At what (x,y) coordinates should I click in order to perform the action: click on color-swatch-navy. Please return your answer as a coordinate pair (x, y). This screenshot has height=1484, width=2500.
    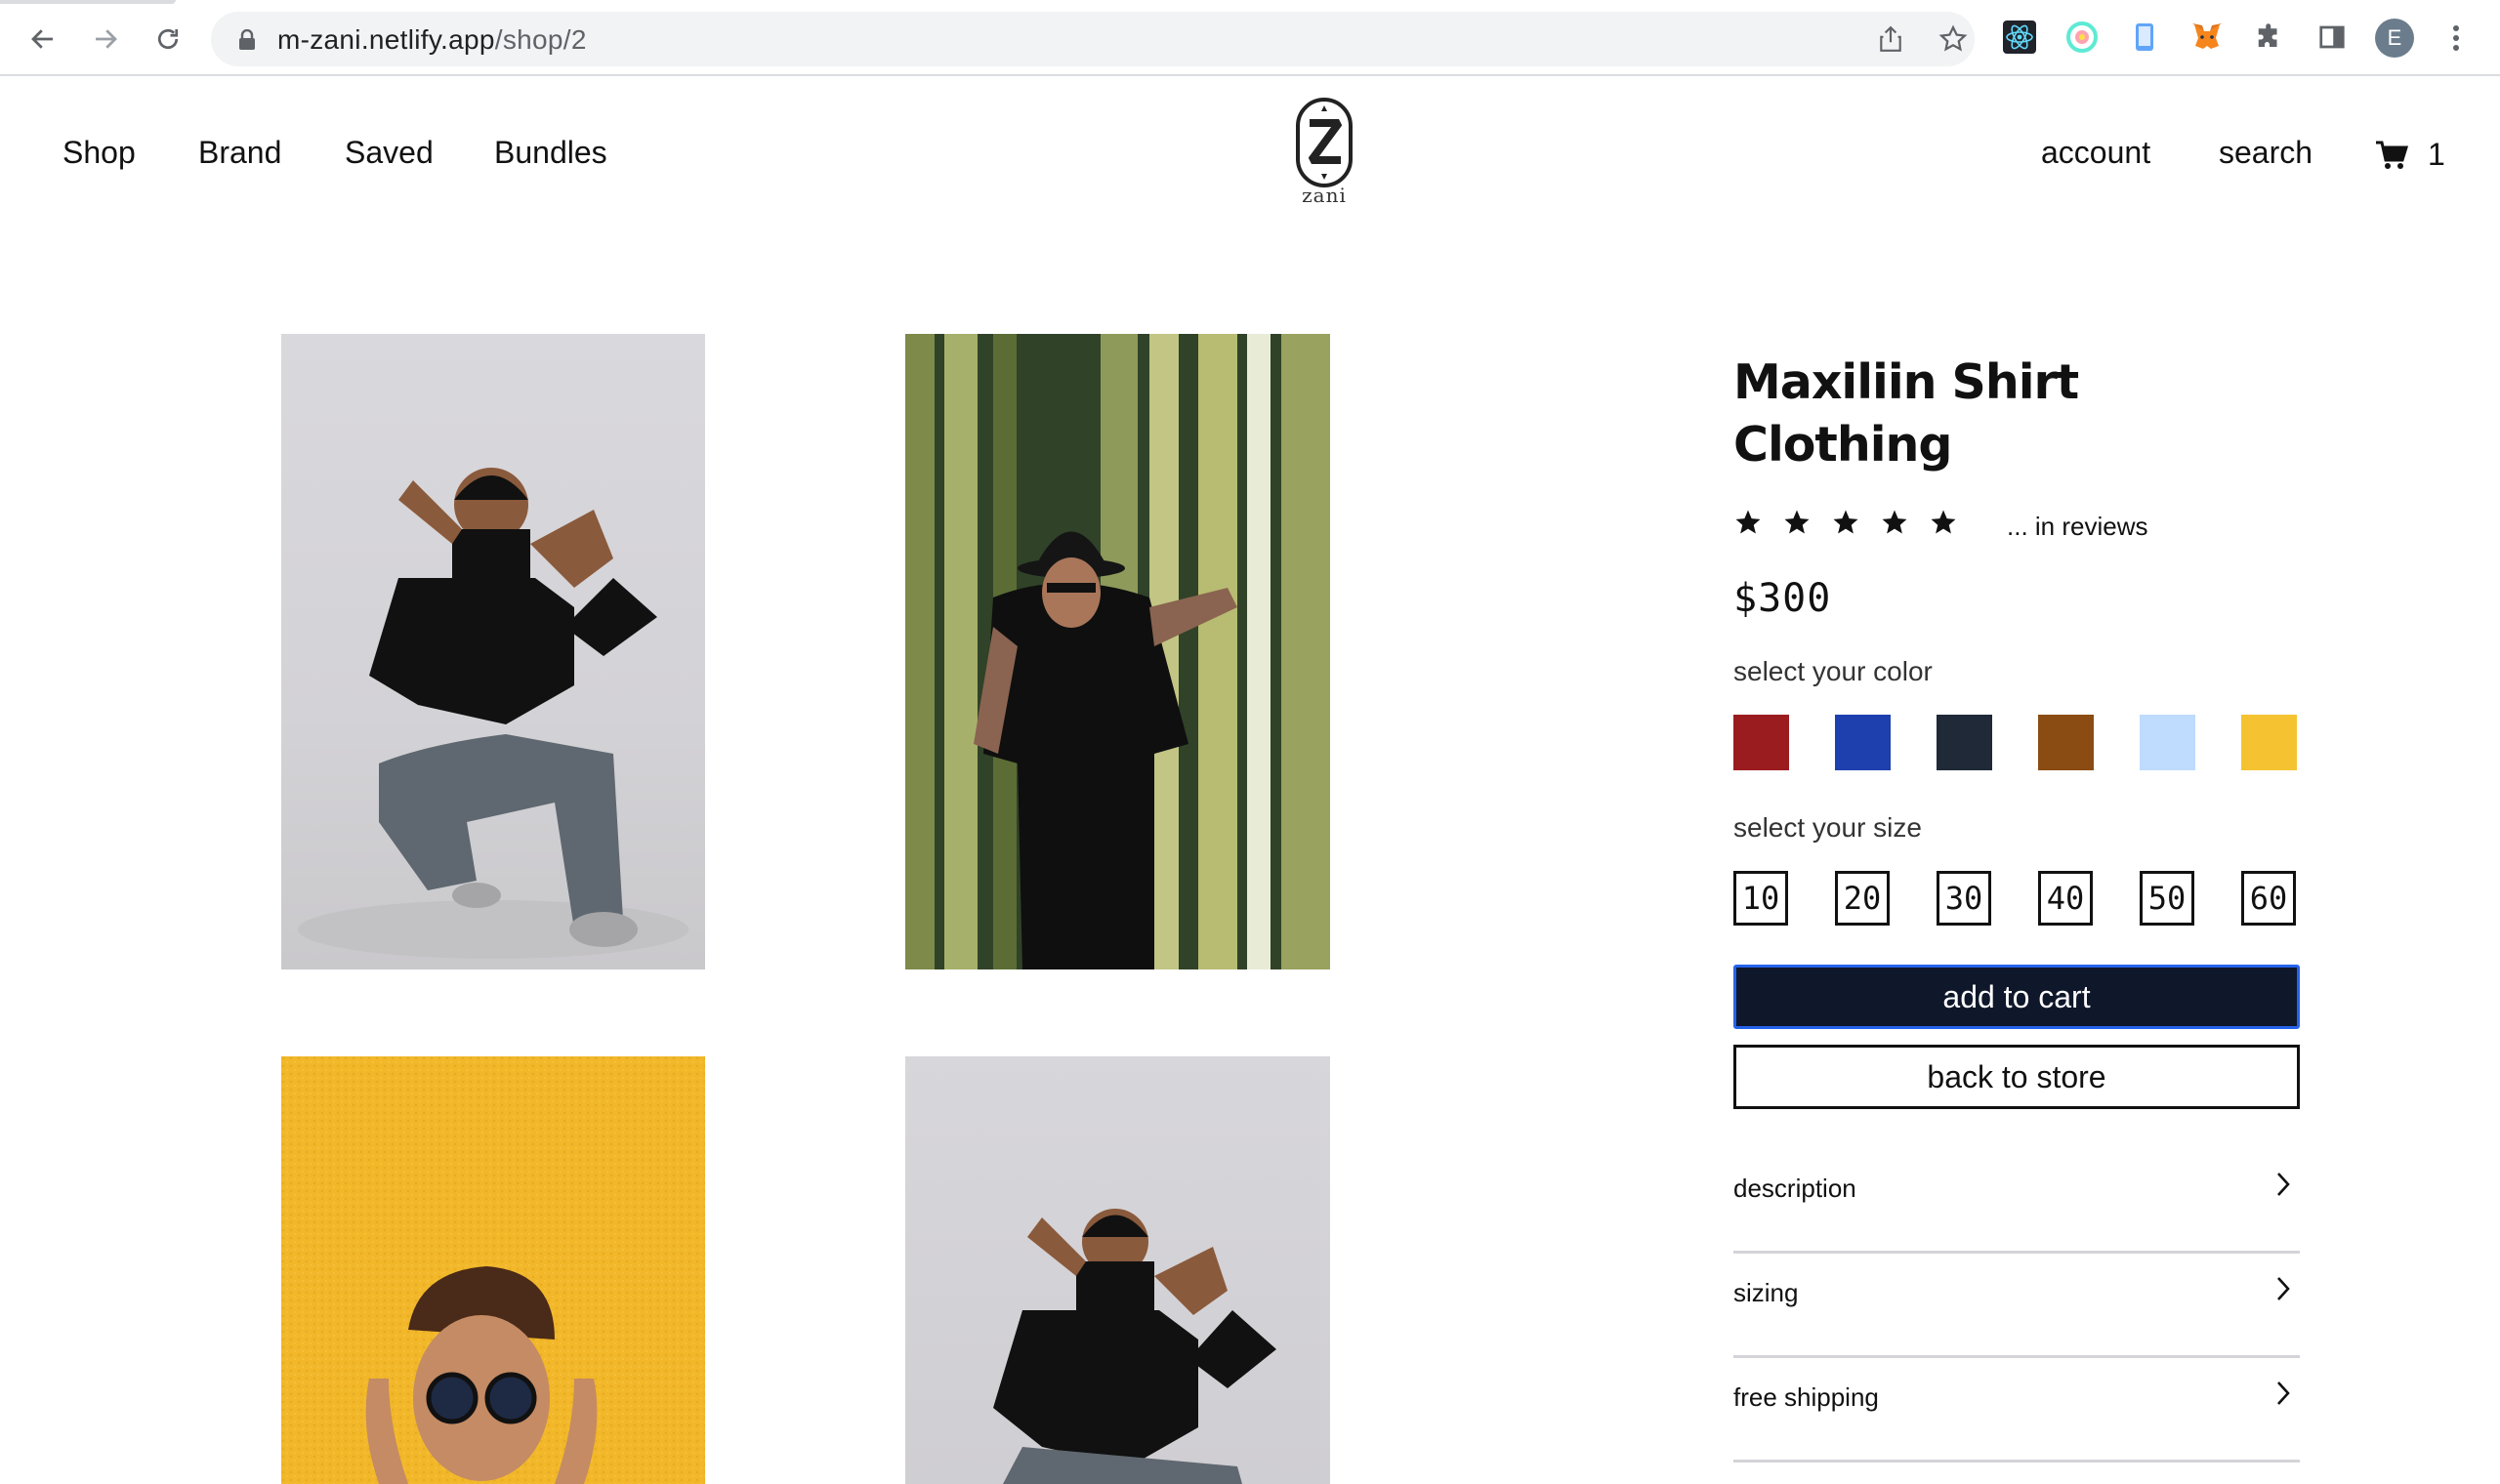
    Looking at the image, I should click on (1965, 742).